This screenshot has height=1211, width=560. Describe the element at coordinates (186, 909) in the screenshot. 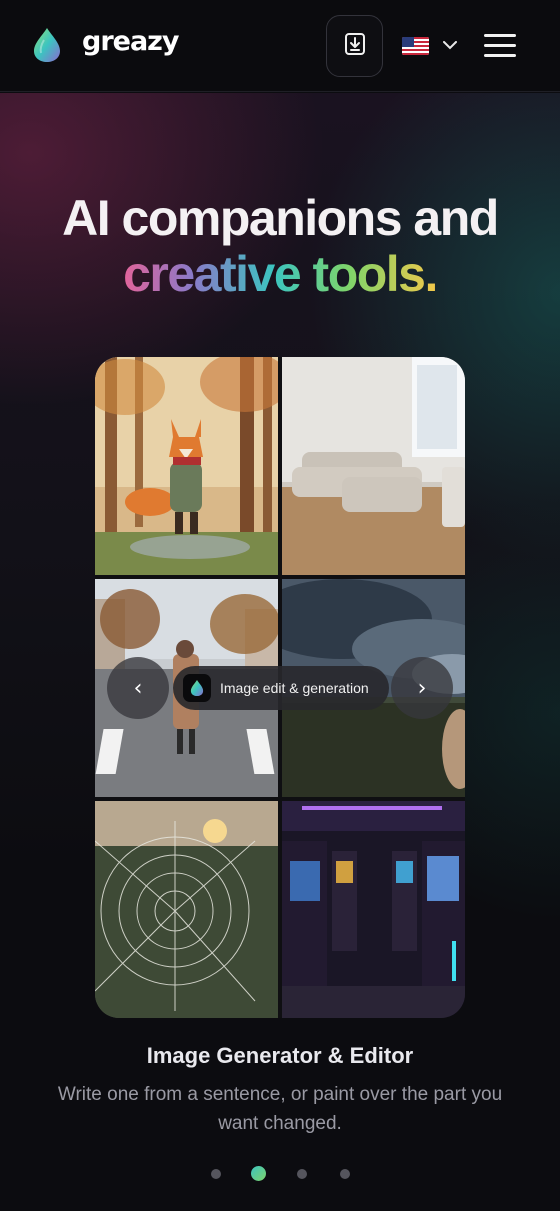

I see `gallery-image-spiderweb` at that location.